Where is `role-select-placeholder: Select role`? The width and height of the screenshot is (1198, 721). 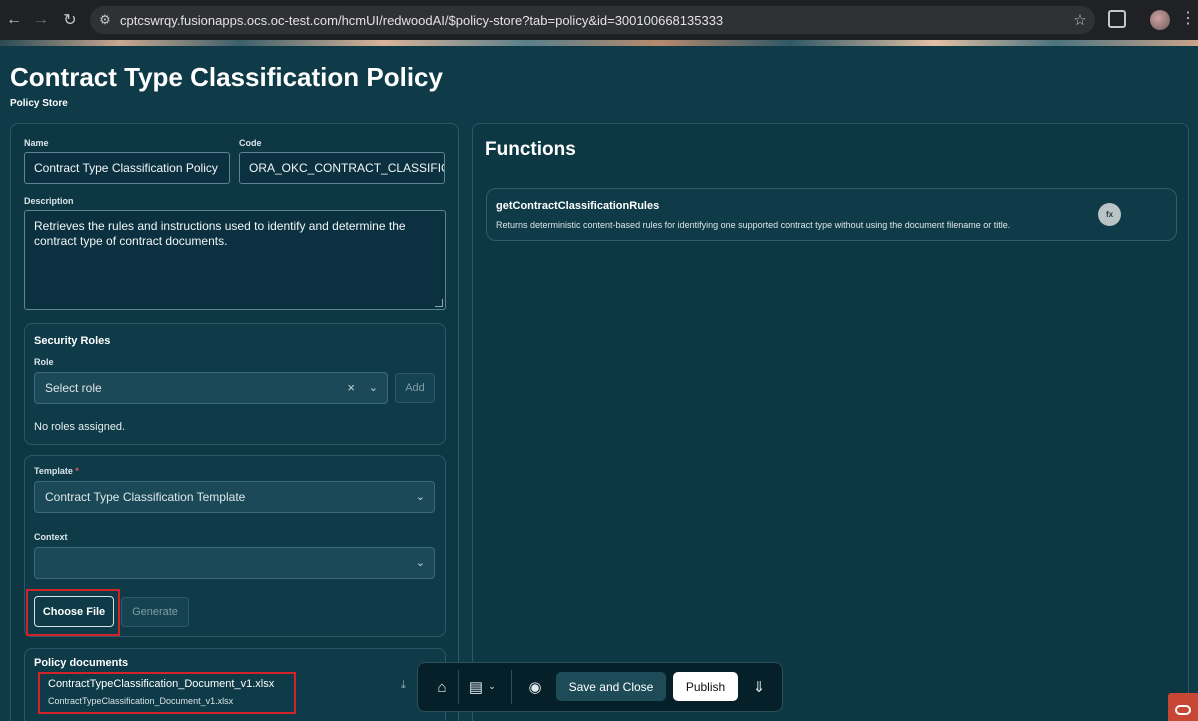 role-select-placeholder: Select role is located at coordinates (73, 388).